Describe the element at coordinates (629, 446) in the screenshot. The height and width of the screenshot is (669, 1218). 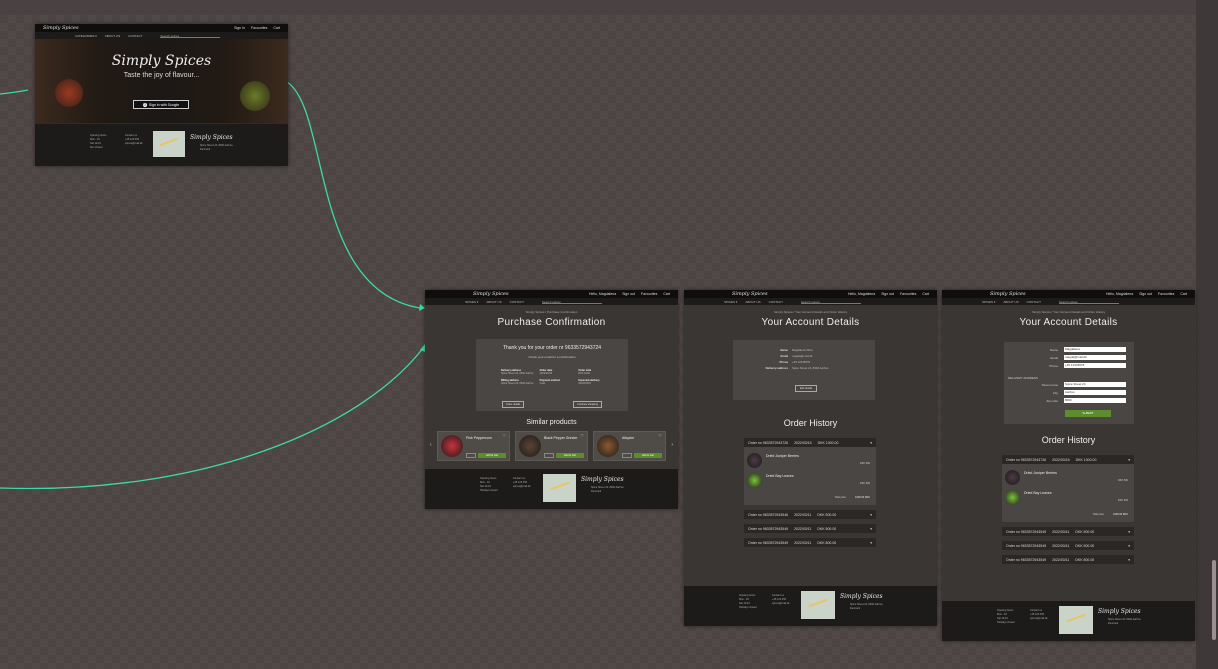
I see `product-card: Allspice ♡ Add to cart` at that location.